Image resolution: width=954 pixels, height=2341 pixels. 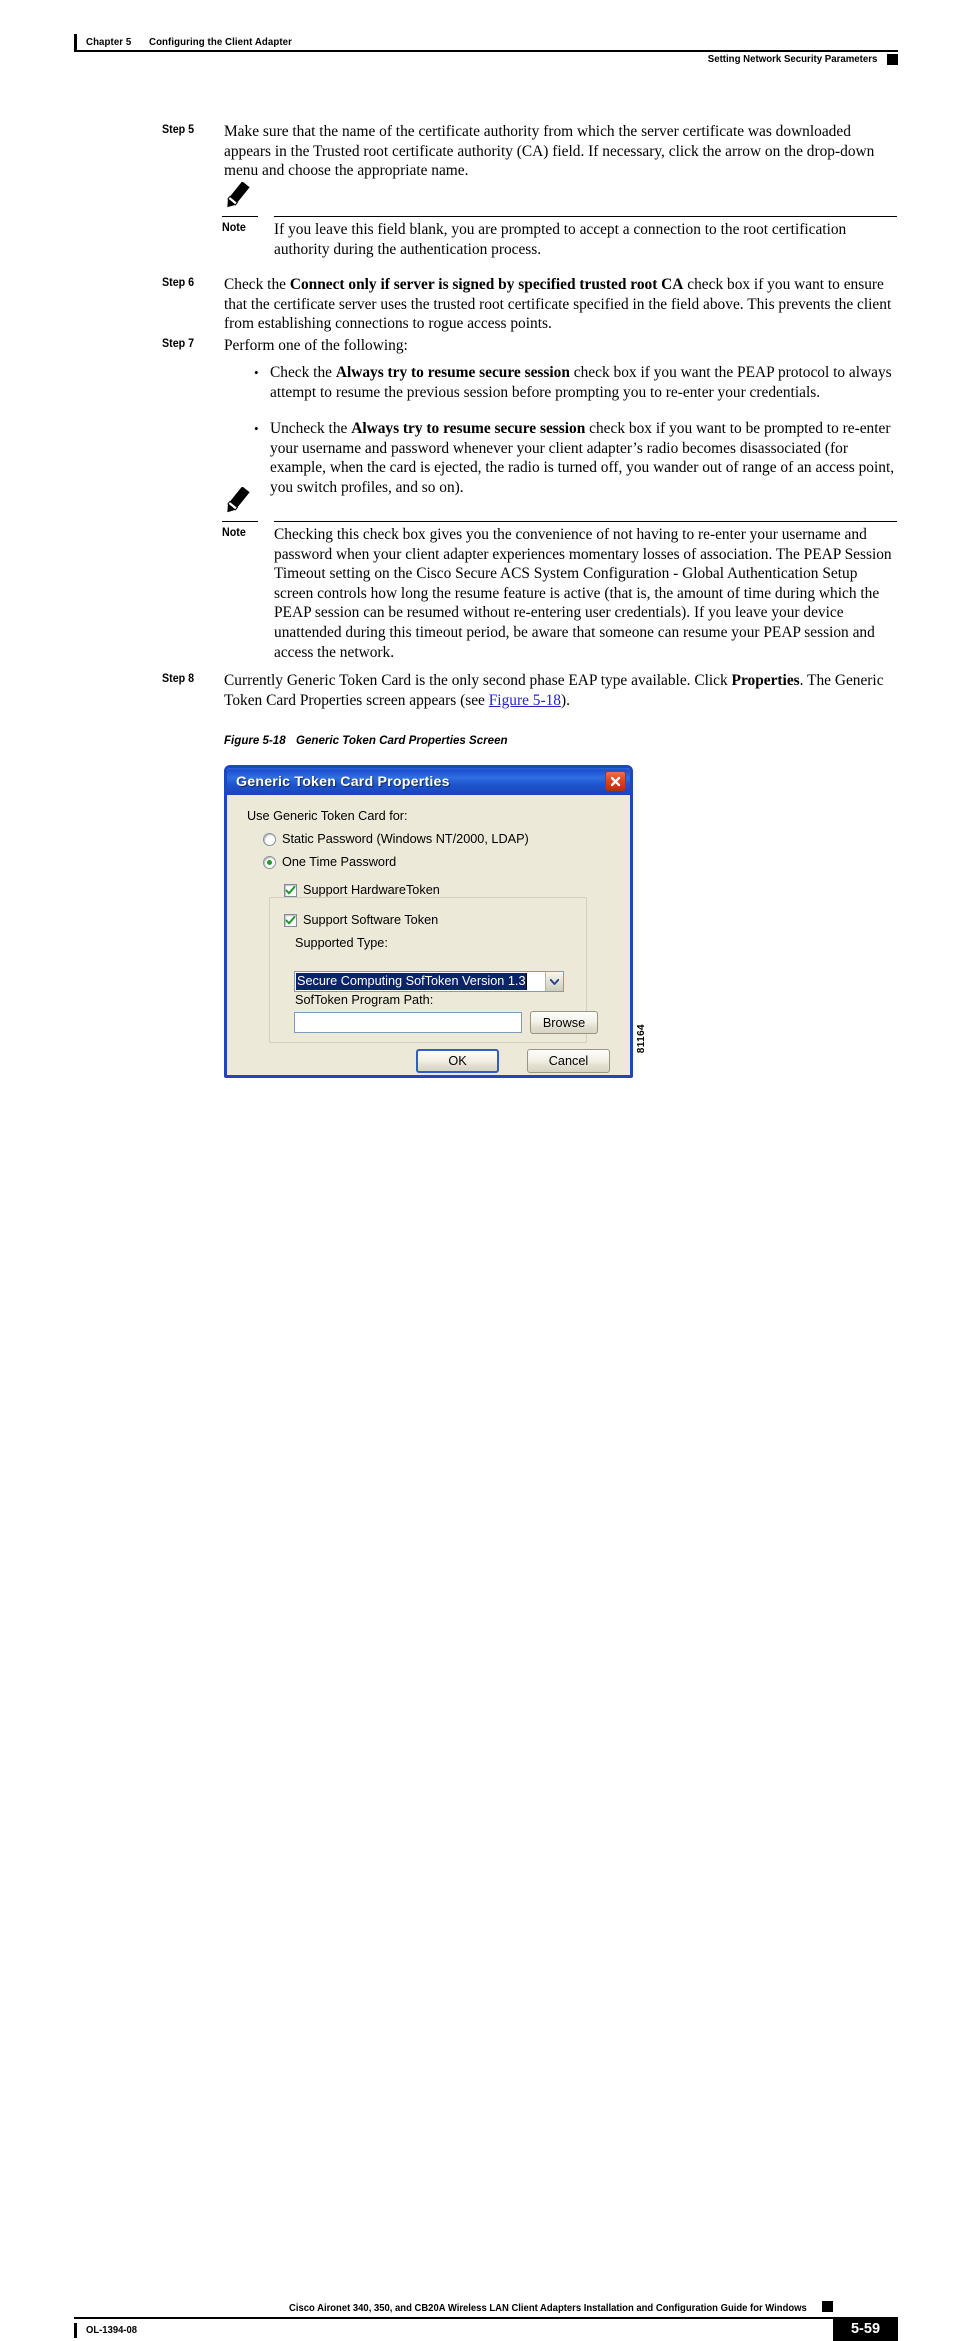 What do you see at coordinates (564, 1022) in the screenshot?
I see `browse-button: Browse` at bounding box center [564, 1022].